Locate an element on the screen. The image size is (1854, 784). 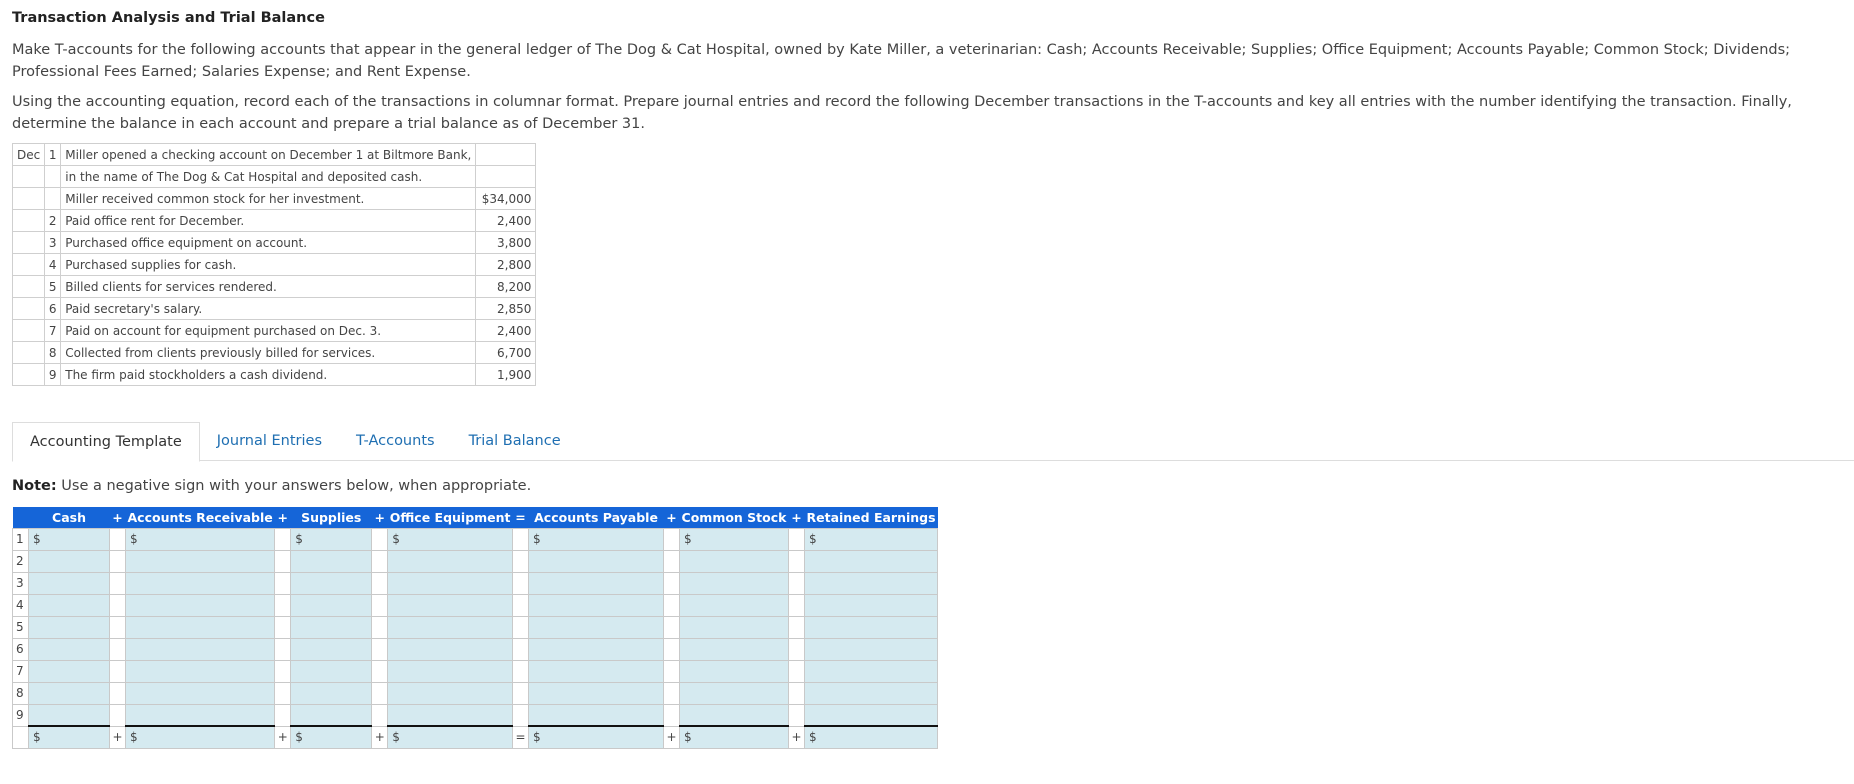
total-office-equipment-cell: $ is located at coordinates (450, 737).